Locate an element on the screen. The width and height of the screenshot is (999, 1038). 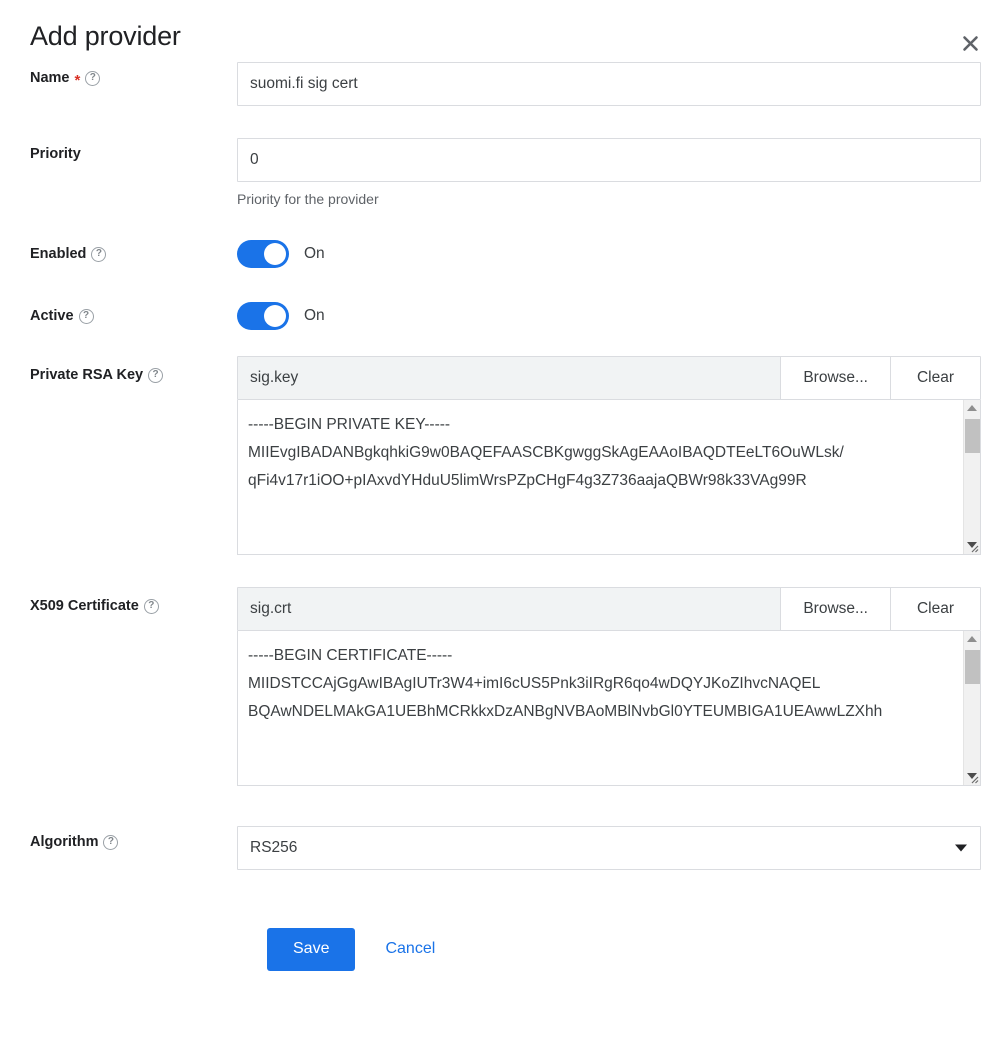
enabled-toggle is located at coordinates (263, 253).